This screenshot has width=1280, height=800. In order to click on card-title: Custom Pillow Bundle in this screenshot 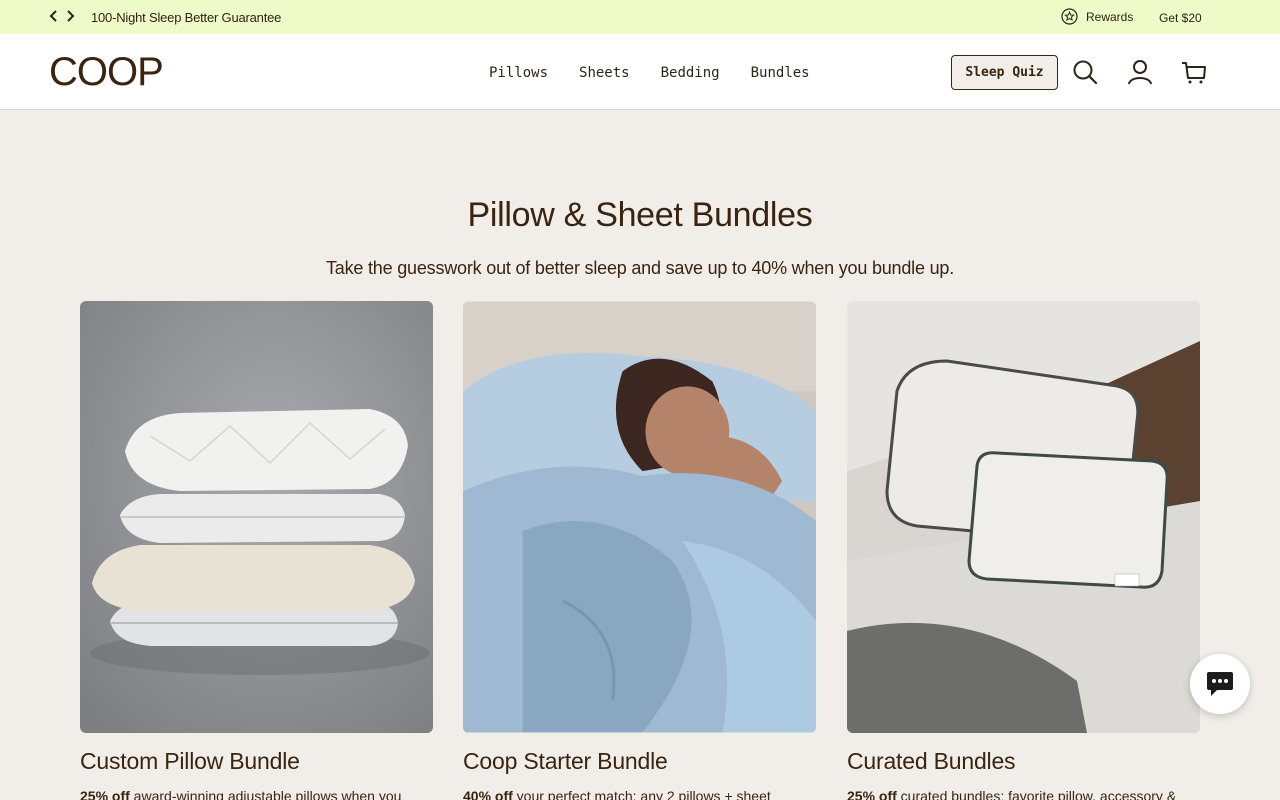, I will do `click(190, 761)`.